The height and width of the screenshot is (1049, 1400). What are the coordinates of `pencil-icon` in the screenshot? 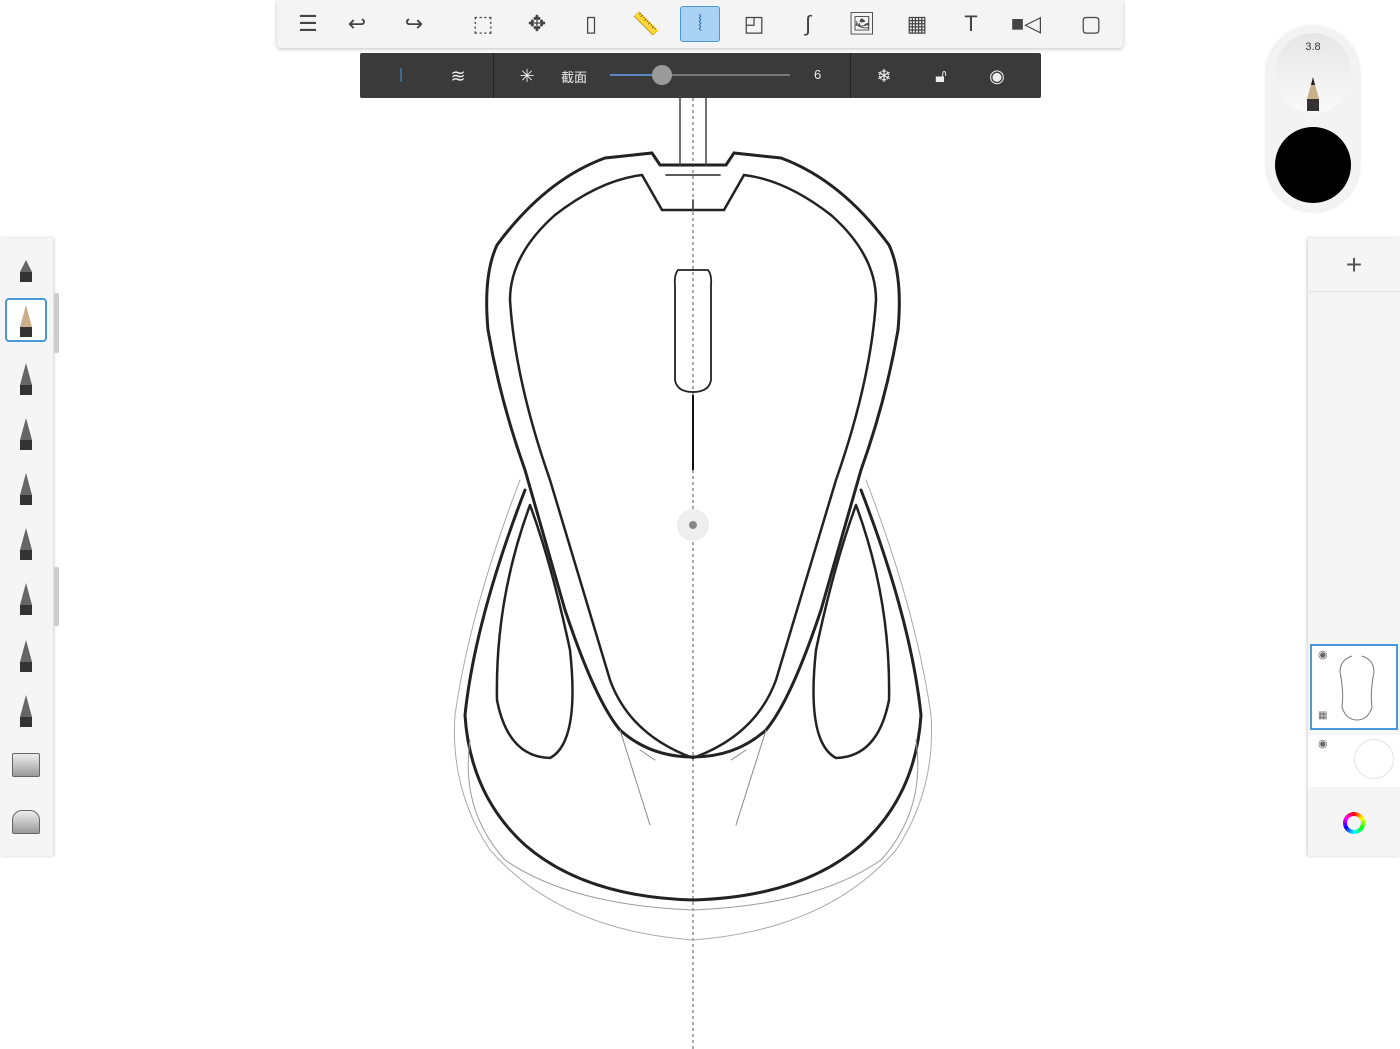 It's located at (1313, 94).